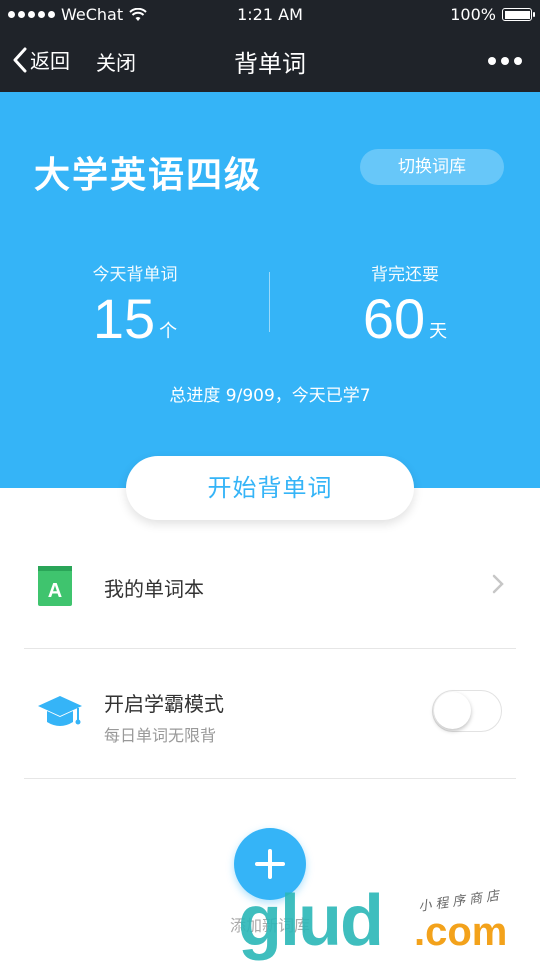 The height and width of the screenshot is (962, 540). Describe the element at coordinates (20, 59) in the screenshot. I see `chevron-left-icon` at that location.